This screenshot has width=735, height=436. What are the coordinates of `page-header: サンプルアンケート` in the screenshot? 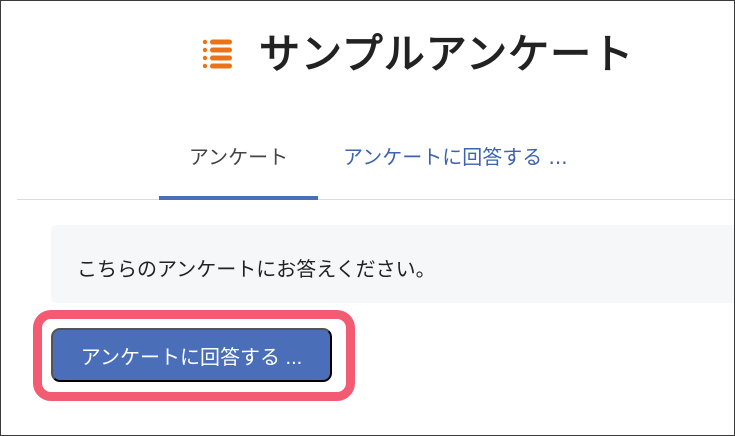 It's located at (416, 54).